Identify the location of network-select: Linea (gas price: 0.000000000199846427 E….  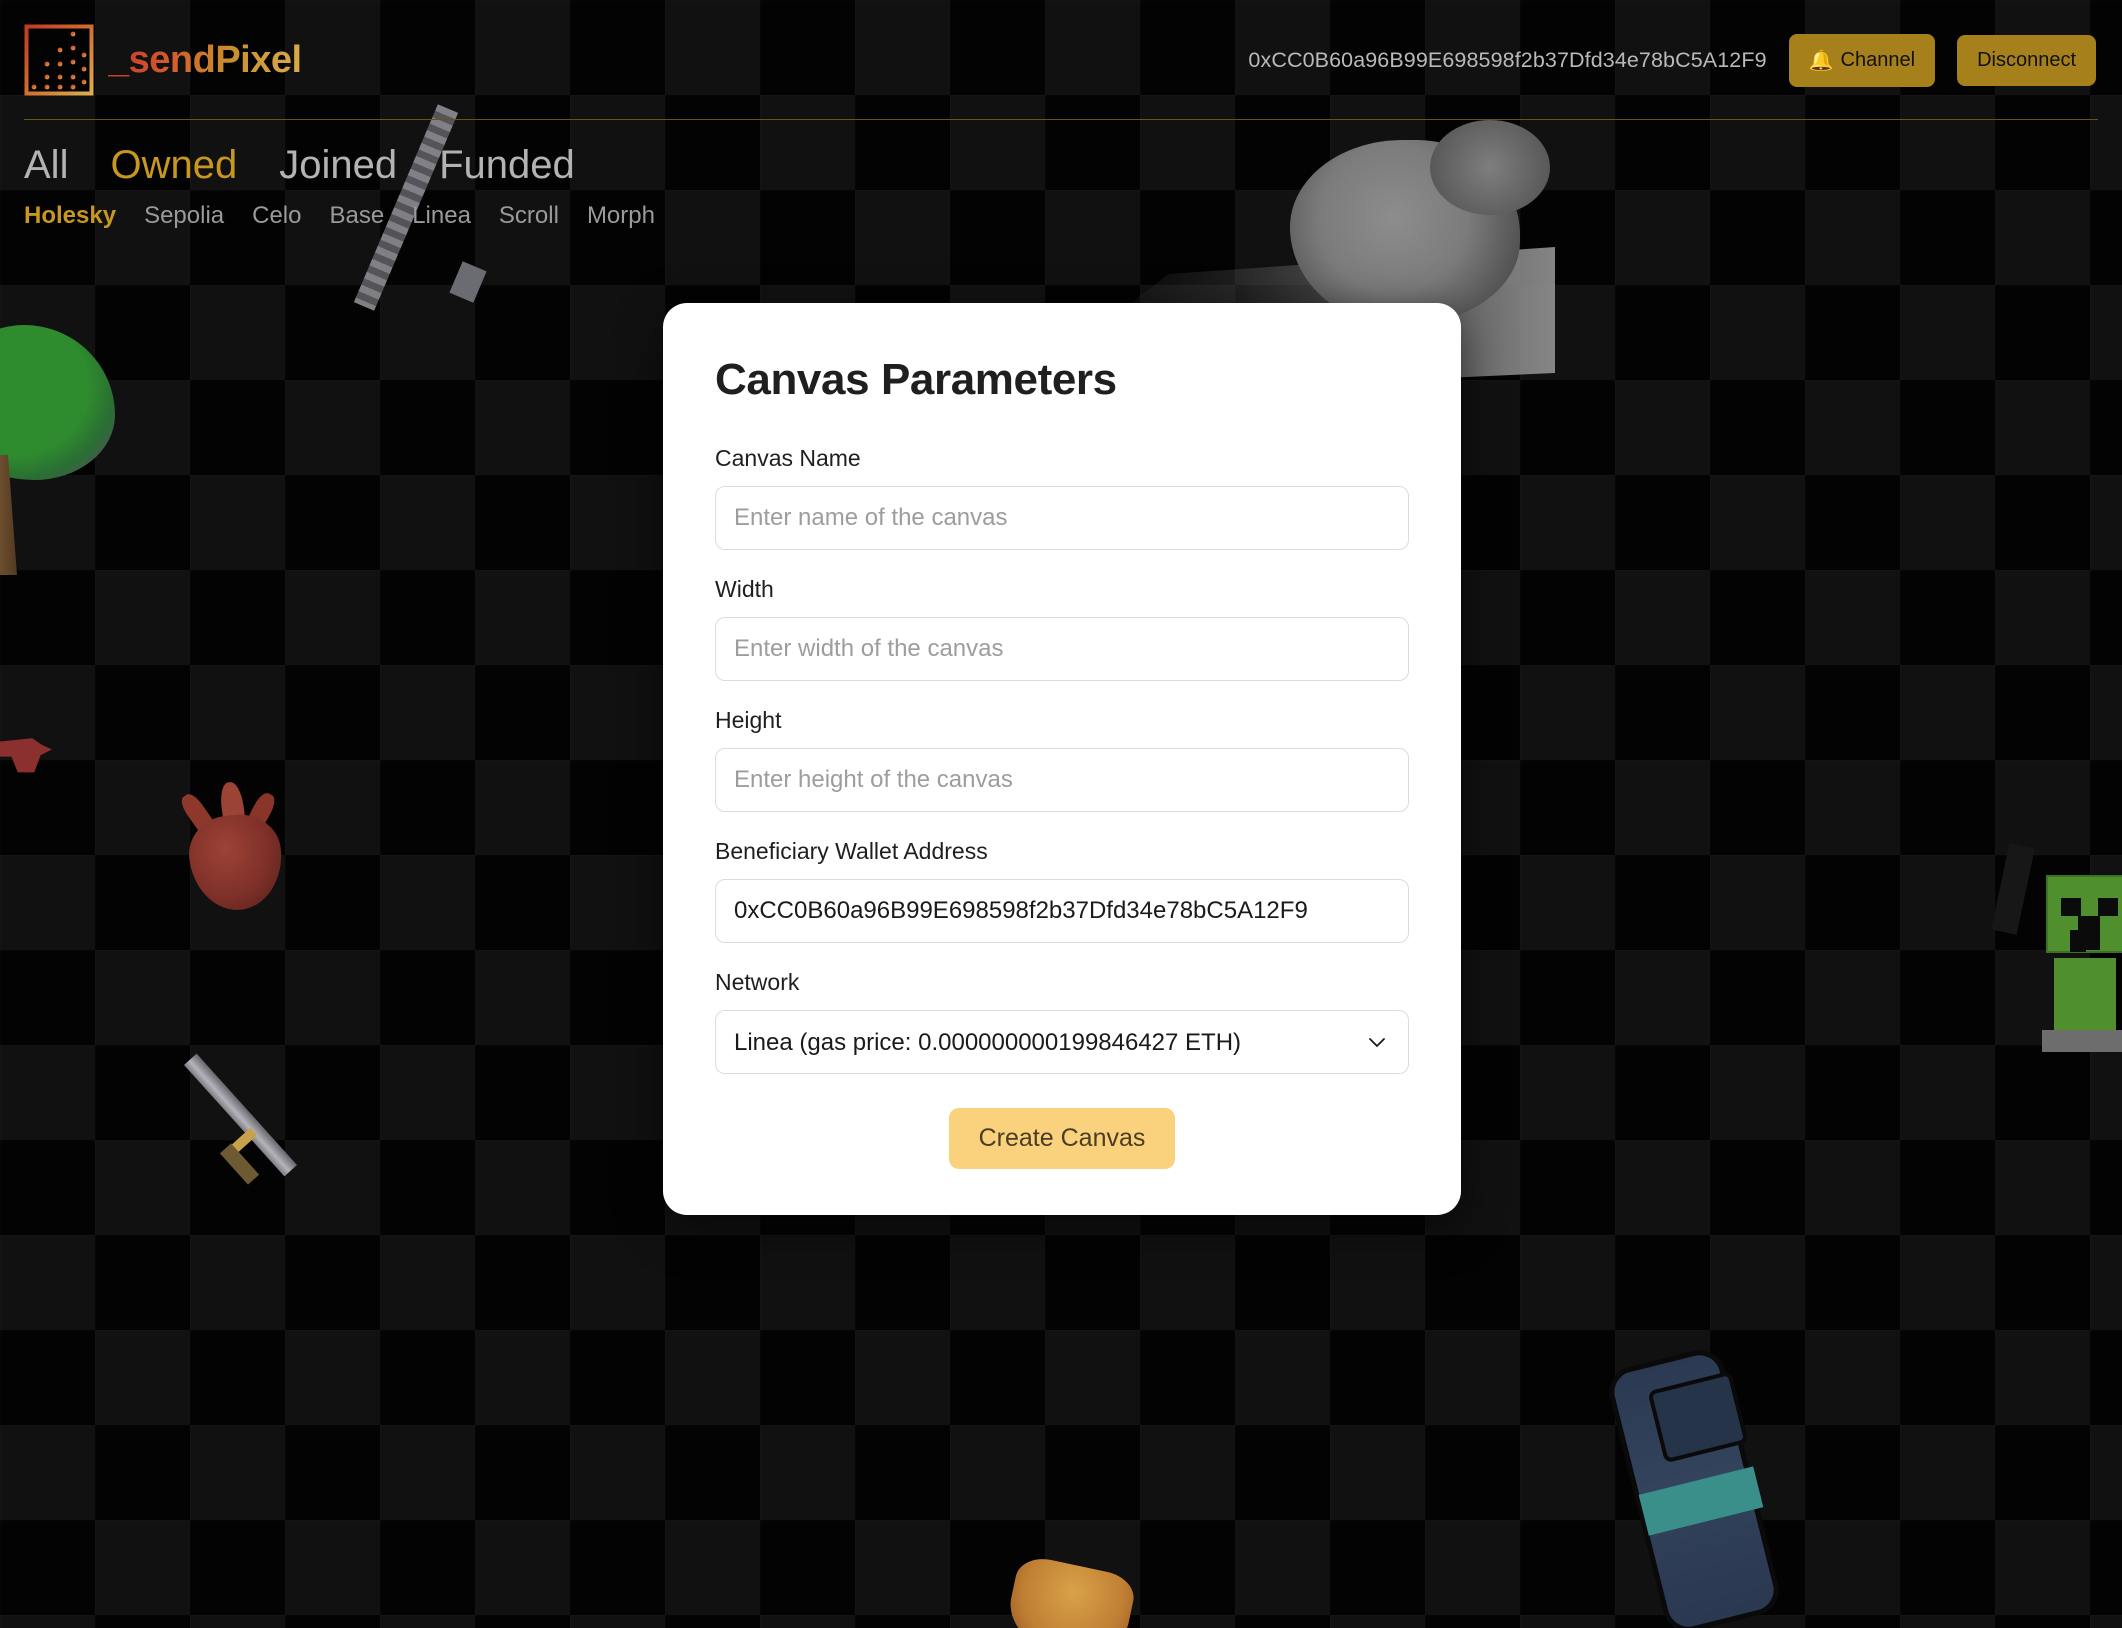
(1062, 1042).